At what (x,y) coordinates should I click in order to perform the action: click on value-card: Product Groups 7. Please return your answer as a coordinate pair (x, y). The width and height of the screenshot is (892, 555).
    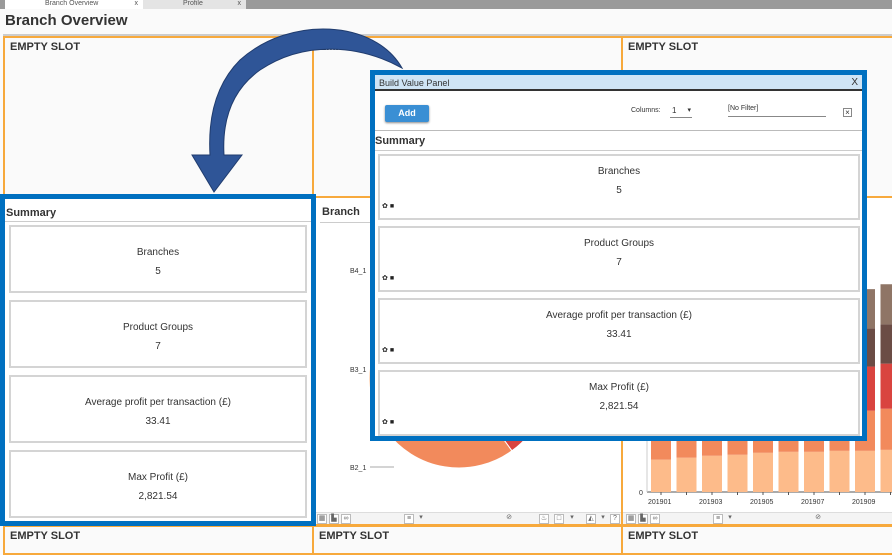
    Looking at the image, I should click on (158, 334).